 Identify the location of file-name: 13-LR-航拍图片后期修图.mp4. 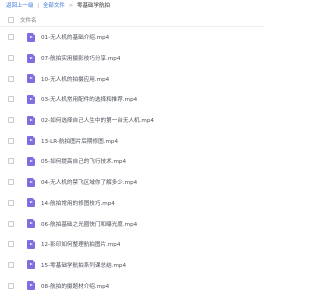
(79, 141).